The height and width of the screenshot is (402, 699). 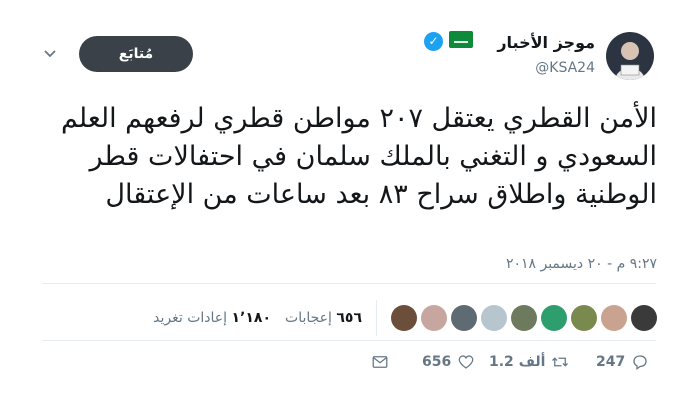 What do you see at coordinates (136, 54) in the screenshot?
I see `following-button: مُتابَع` at bounding box center [136, 54].